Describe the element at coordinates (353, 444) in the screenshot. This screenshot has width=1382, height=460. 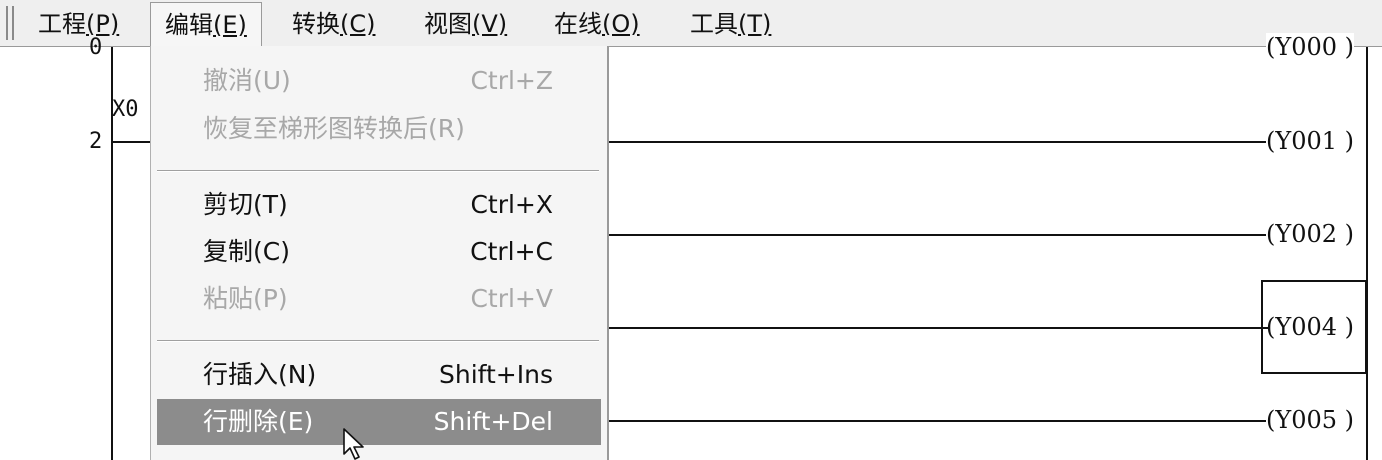
I see `mouse-pointer-icon` at that location.